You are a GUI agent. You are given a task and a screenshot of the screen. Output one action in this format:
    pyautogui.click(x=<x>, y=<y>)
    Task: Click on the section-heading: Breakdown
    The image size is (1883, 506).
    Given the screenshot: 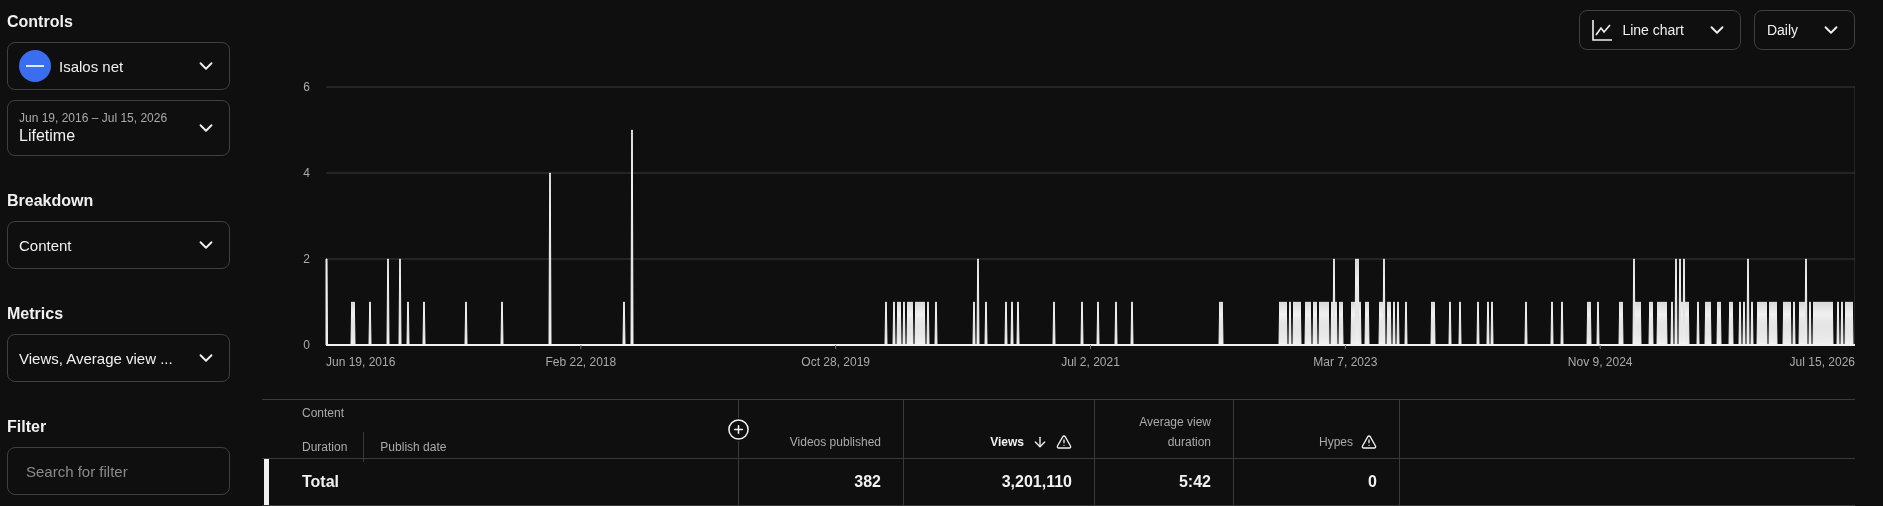 What is the action you would take?
    pyautogui.click(x=51, y=201)
    